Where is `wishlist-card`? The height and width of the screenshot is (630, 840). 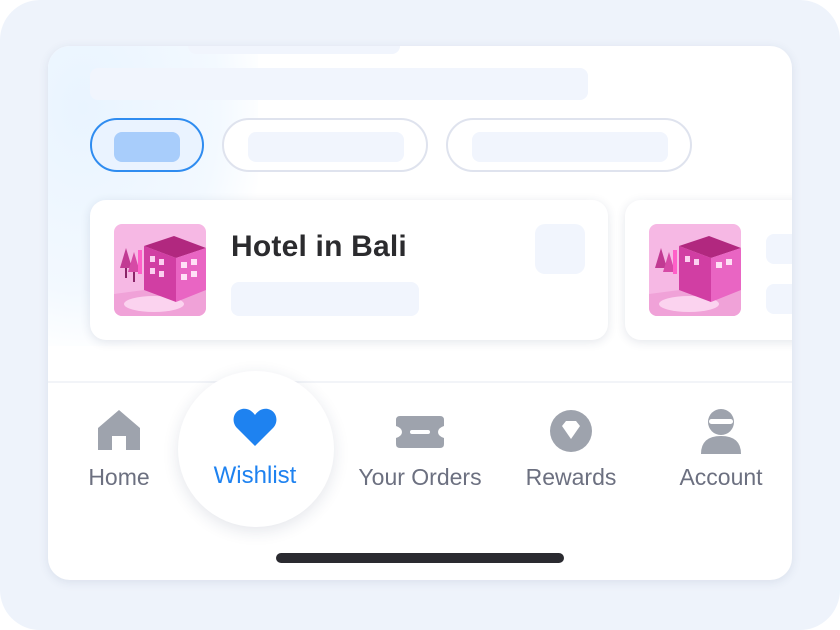 wishlist-card is located at coordinates (708, 270).